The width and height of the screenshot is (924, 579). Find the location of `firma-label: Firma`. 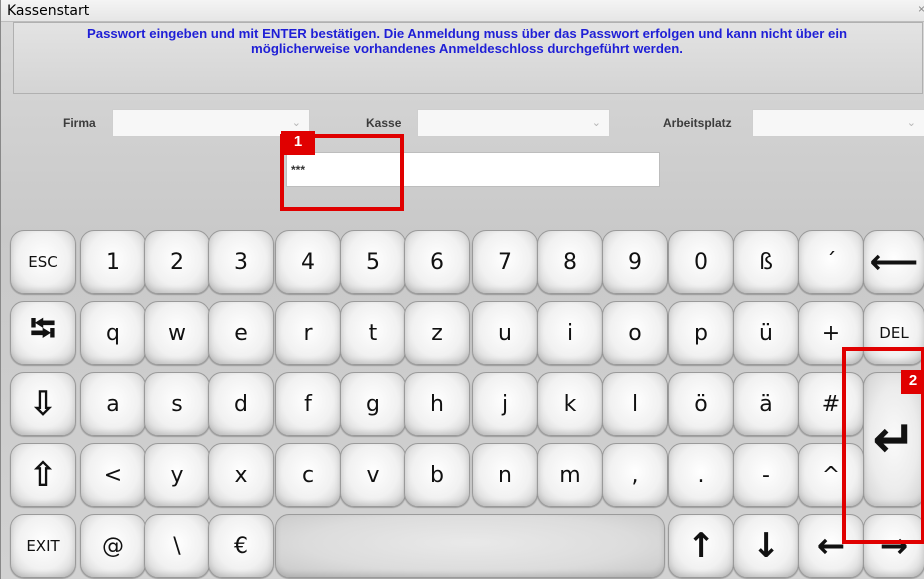

firma-label: Firma is located at coordinates (79, 123).